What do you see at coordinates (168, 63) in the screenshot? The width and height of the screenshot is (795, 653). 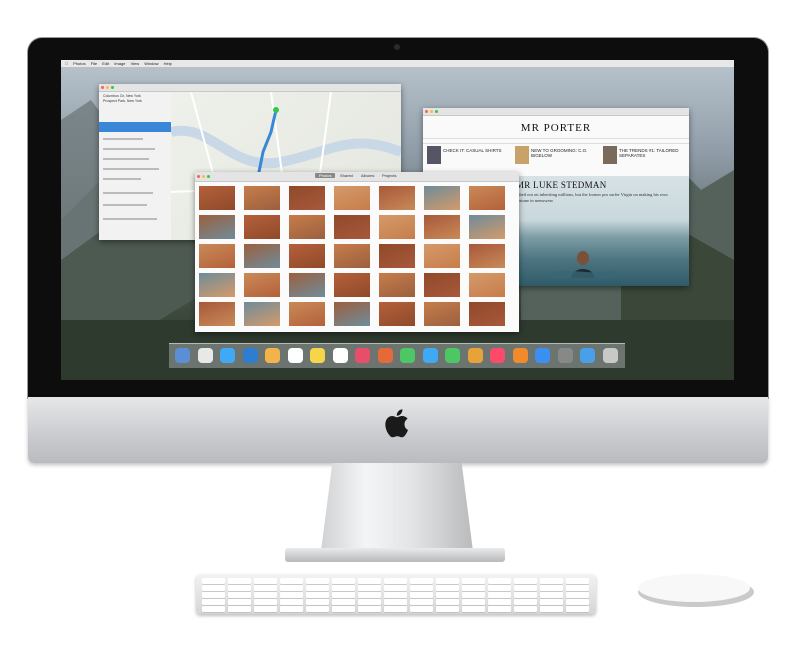 I see `menu-item-help: Help` at bounding box center [168, 63].